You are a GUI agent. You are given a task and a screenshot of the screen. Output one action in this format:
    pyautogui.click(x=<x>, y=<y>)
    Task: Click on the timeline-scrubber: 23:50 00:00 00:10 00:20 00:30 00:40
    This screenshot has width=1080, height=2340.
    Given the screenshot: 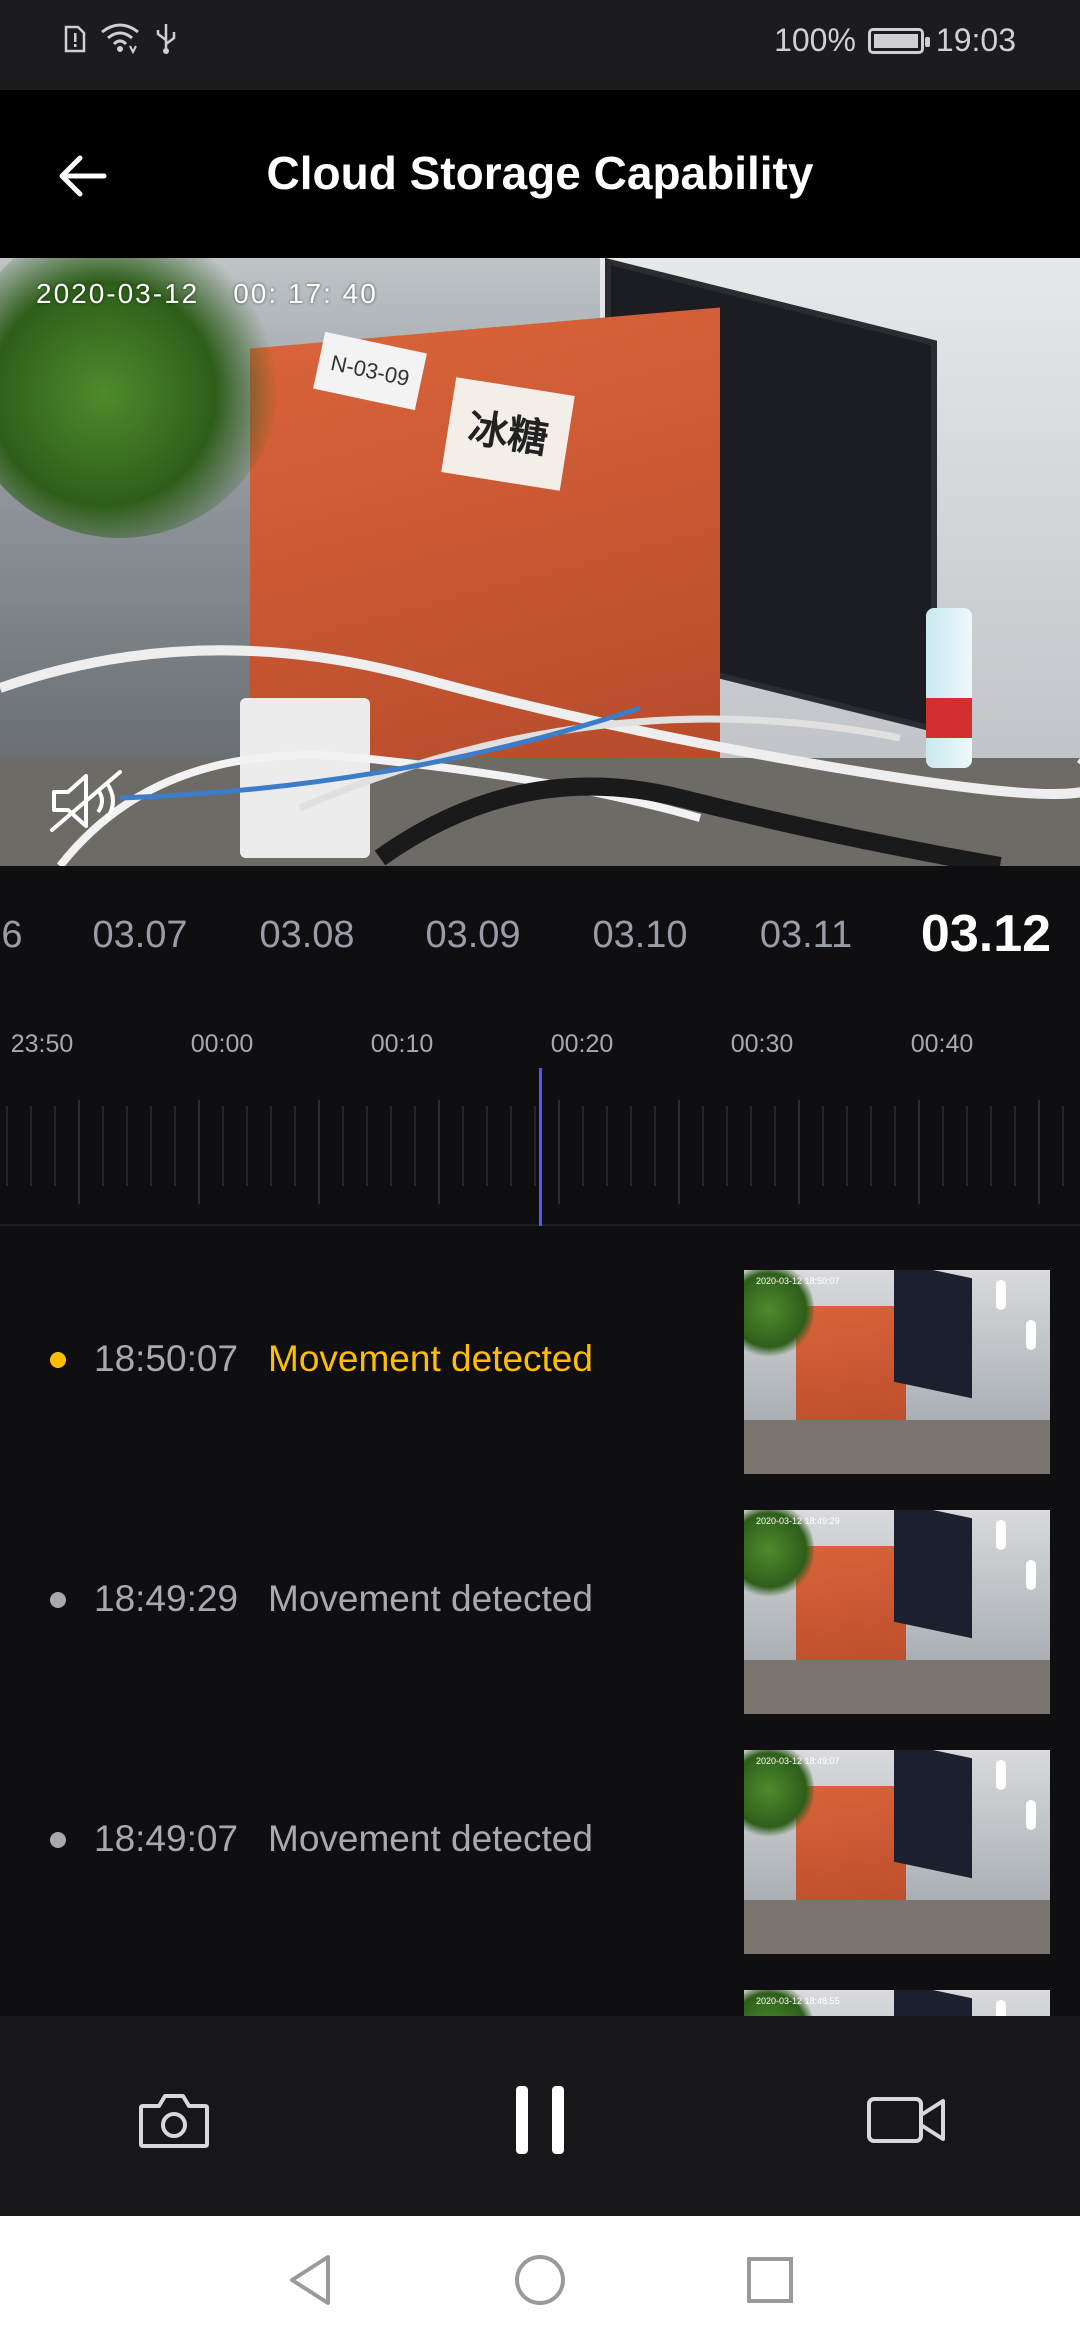 What is the action you would take?
    pyautogui.click(x=540, y=1128)
    